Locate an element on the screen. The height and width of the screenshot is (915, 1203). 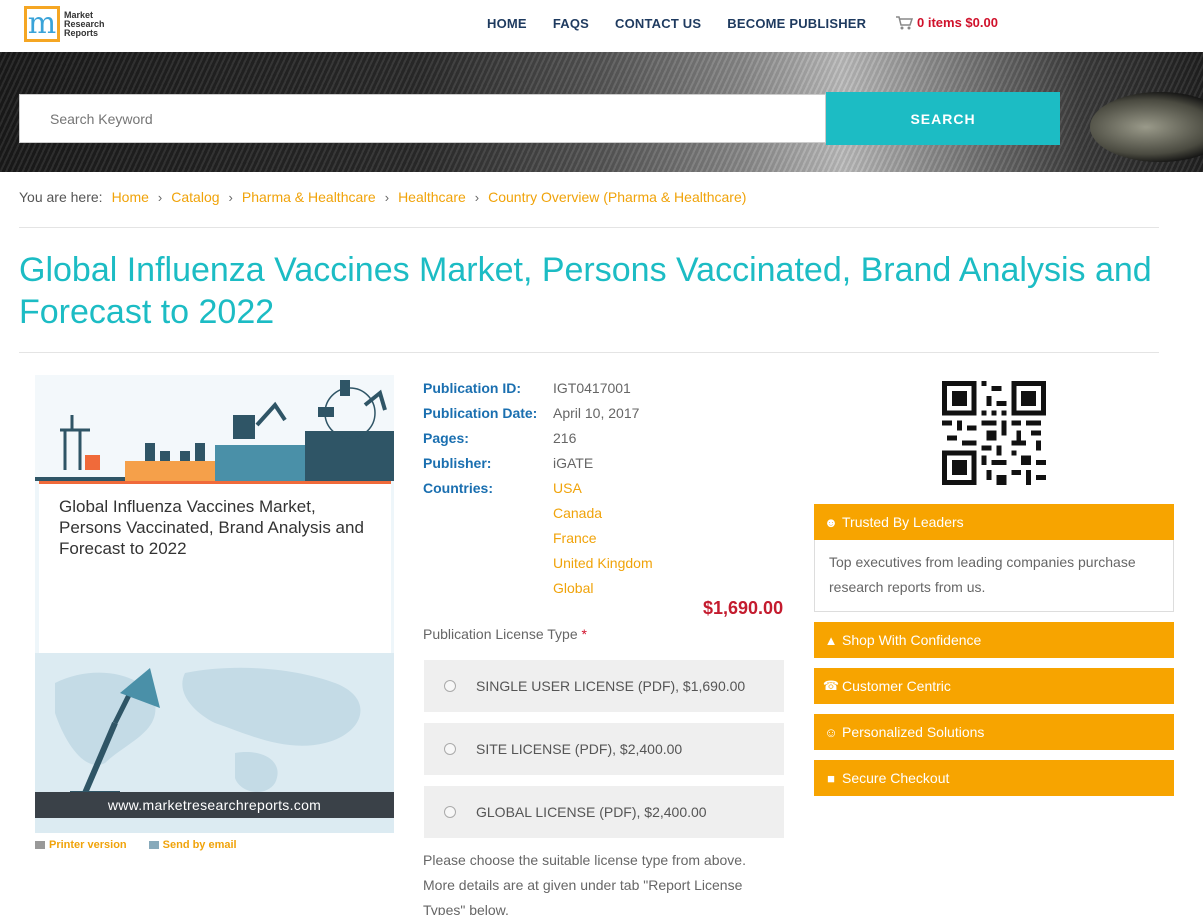
breadcrumb-pharma: Pharma & Healthcare is located at coordinates (309, 197).